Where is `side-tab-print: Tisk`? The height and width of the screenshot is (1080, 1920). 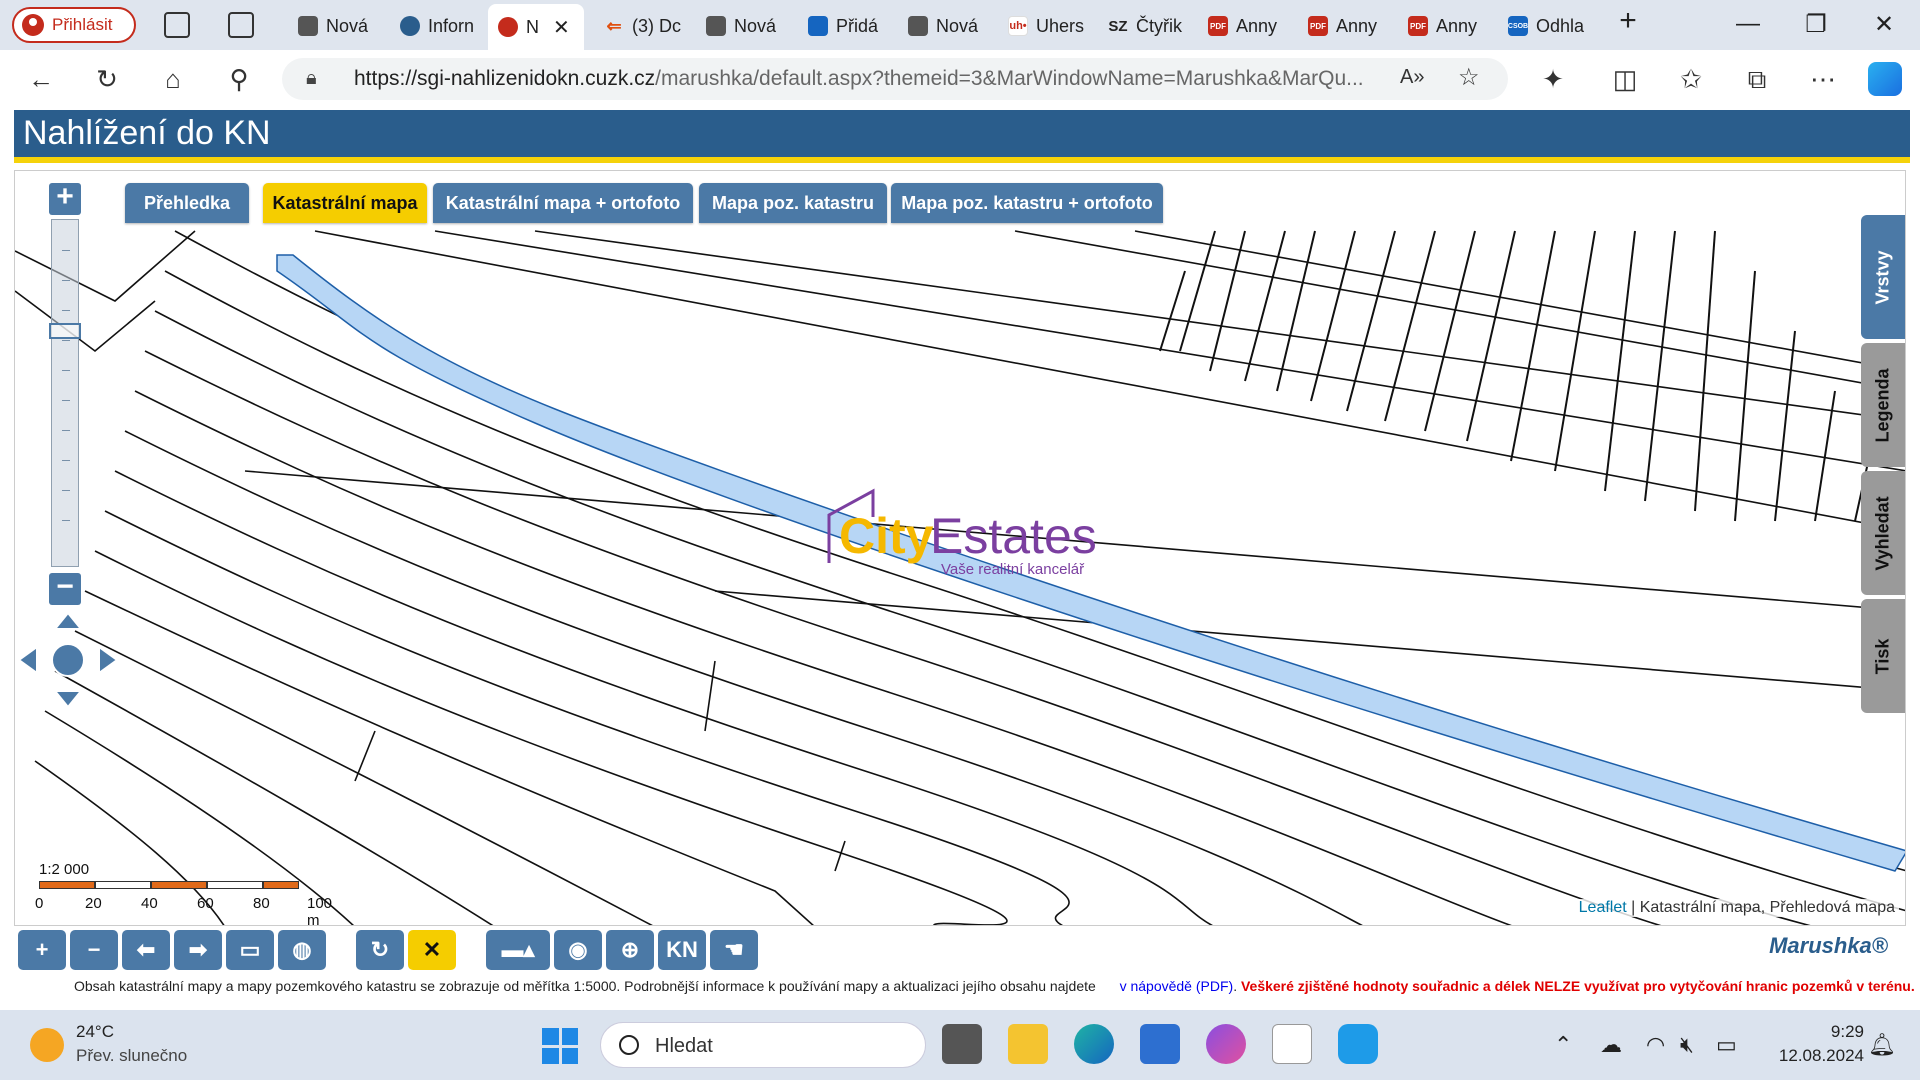
side-tab-print: Tisk is located at coordinates (1883, 656).